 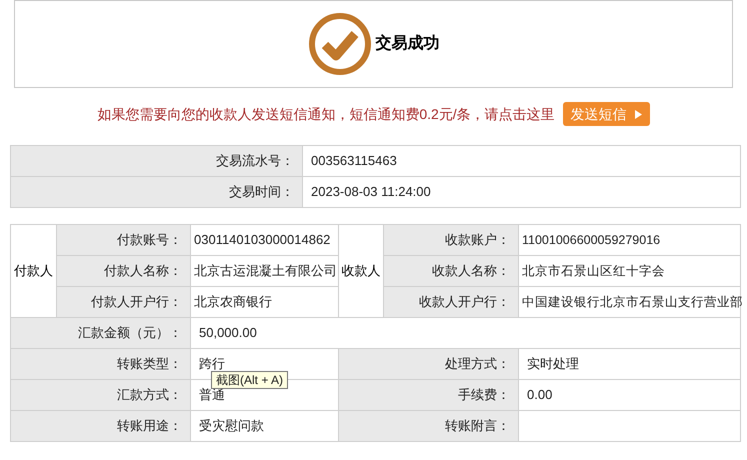 What do you see at coordinates (212, 364) in the screenshot?
I see `field-value: 跨行` at bounding box center [212, 364].